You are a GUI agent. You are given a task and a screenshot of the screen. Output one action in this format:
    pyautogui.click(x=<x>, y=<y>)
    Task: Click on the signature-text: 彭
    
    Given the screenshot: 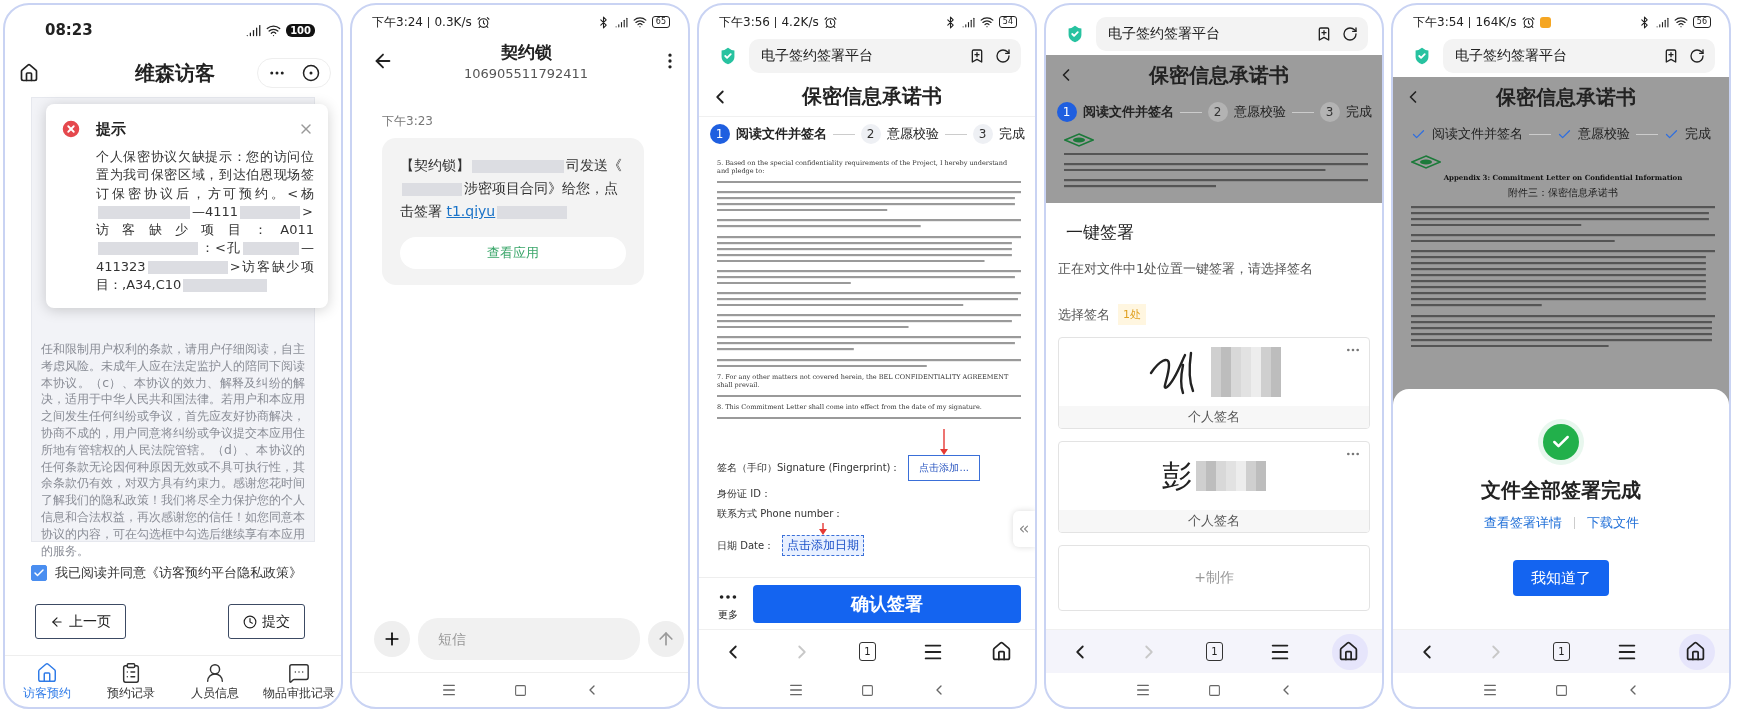 What is the action you would take?
    pyautogui.click(x=1177, y=475)
    